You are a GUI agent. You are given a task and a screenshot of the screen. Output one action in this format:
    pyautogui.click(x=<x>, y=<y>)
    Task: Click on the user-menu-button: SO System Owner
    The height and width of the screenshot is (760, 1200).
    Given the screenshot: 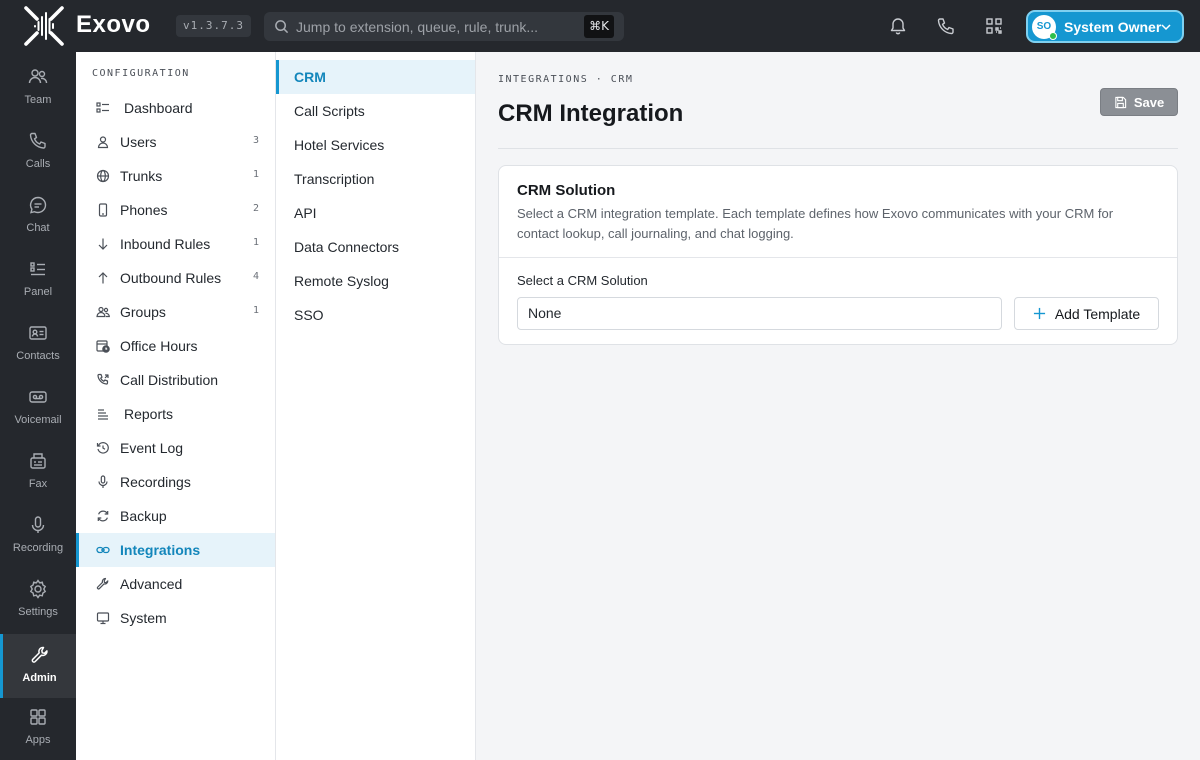 What is the action you would take?
    pyautogui.click(x=1105, y=26)
    